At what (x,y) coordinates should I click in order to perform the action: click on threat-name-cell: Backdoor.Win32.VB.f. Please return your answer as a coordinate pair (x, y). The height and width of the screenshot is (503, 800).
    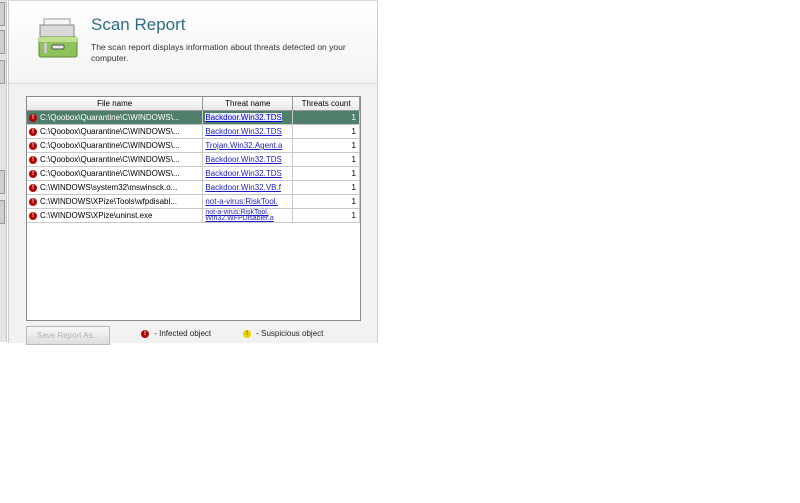
    Looking at the image, I should click on (248, 187).